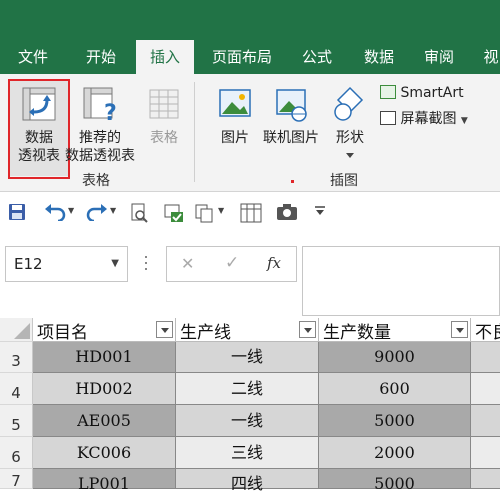 The image size is (500, 499). I want to click on table-button: 表格, so click(164, 113).